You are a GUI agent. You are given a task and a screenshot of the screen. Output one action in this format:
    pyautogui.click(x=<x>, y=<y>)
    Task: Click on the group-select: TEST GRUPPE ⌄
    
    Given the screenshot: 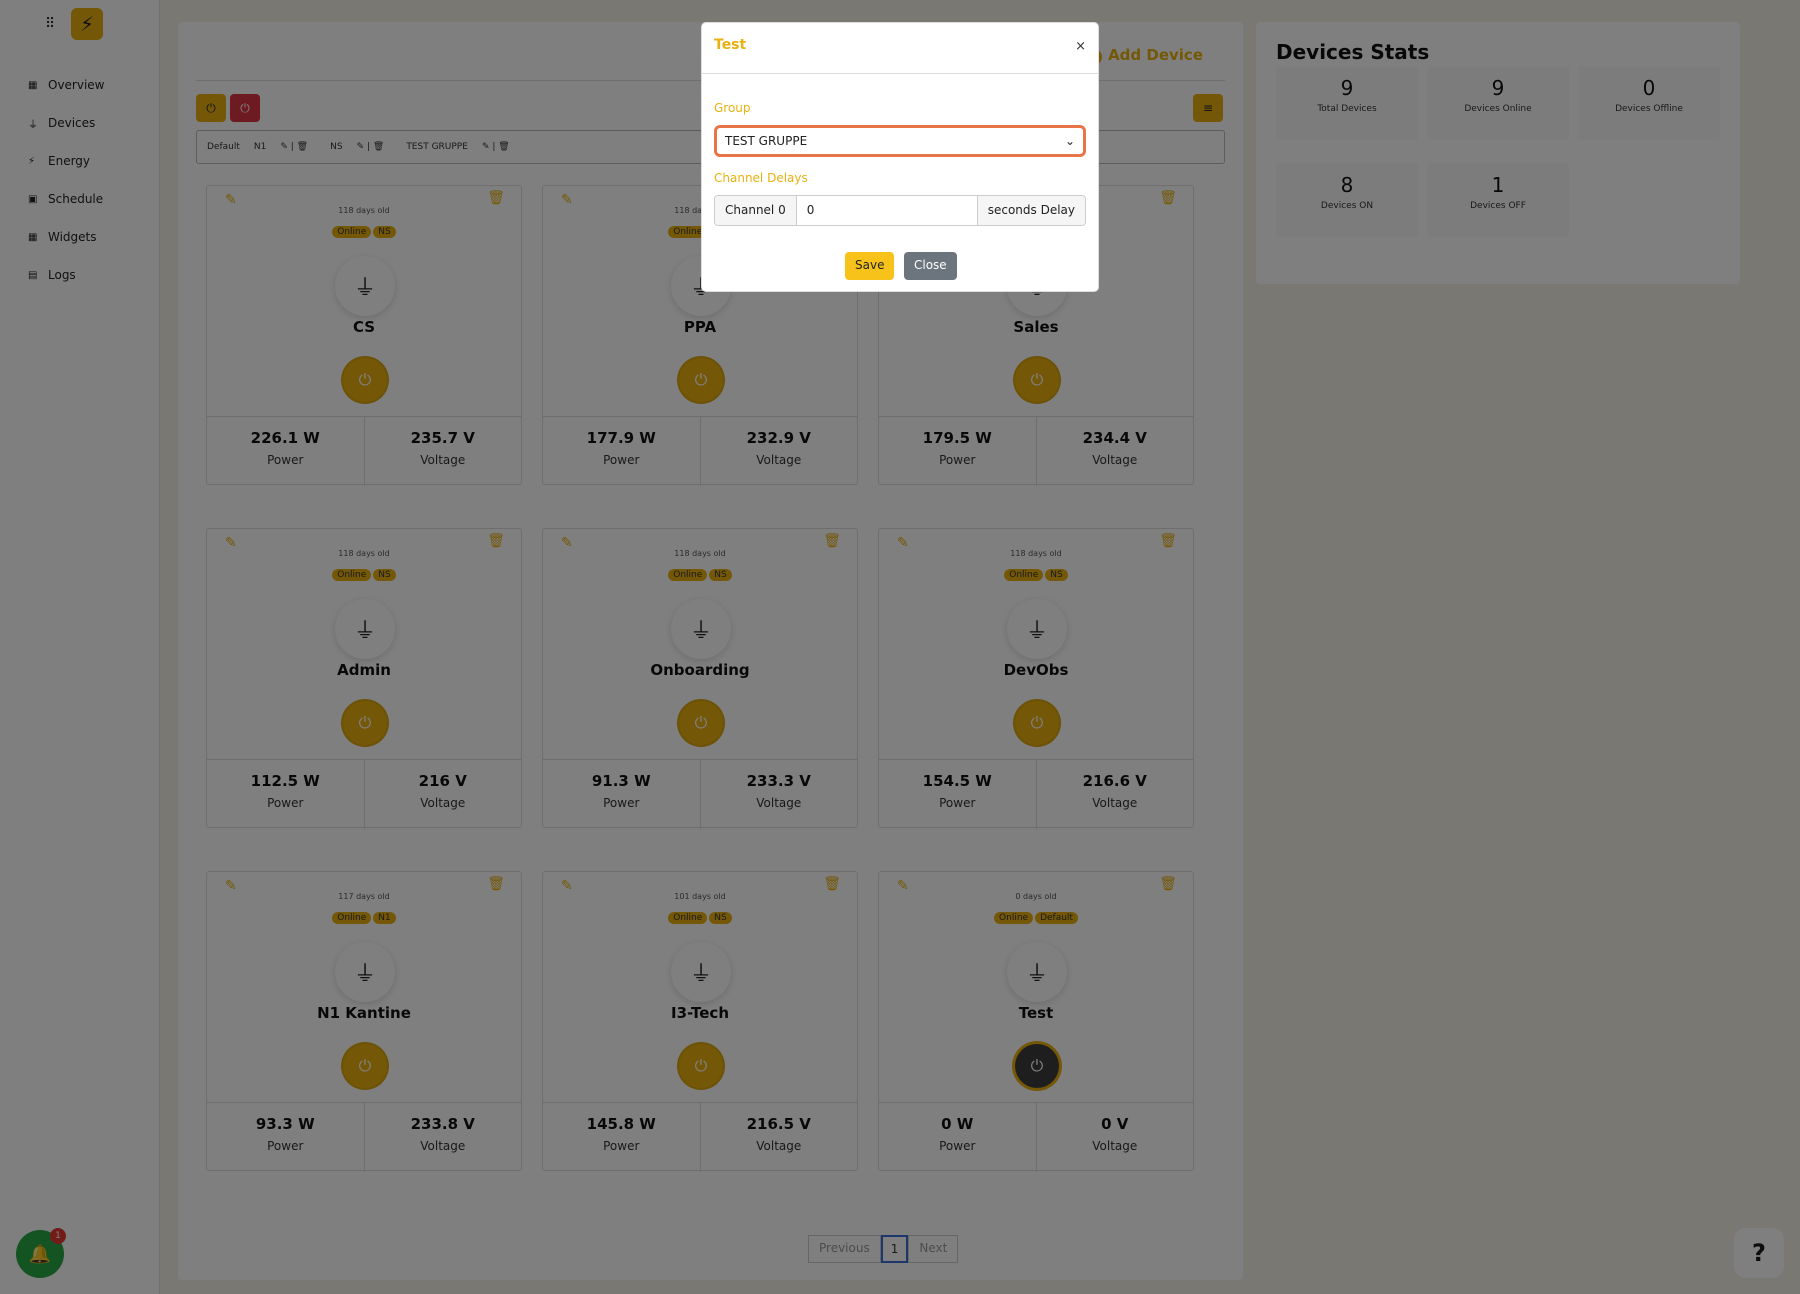 What is the action you would take?
    pyautogui.click(x=900, y=141)
    